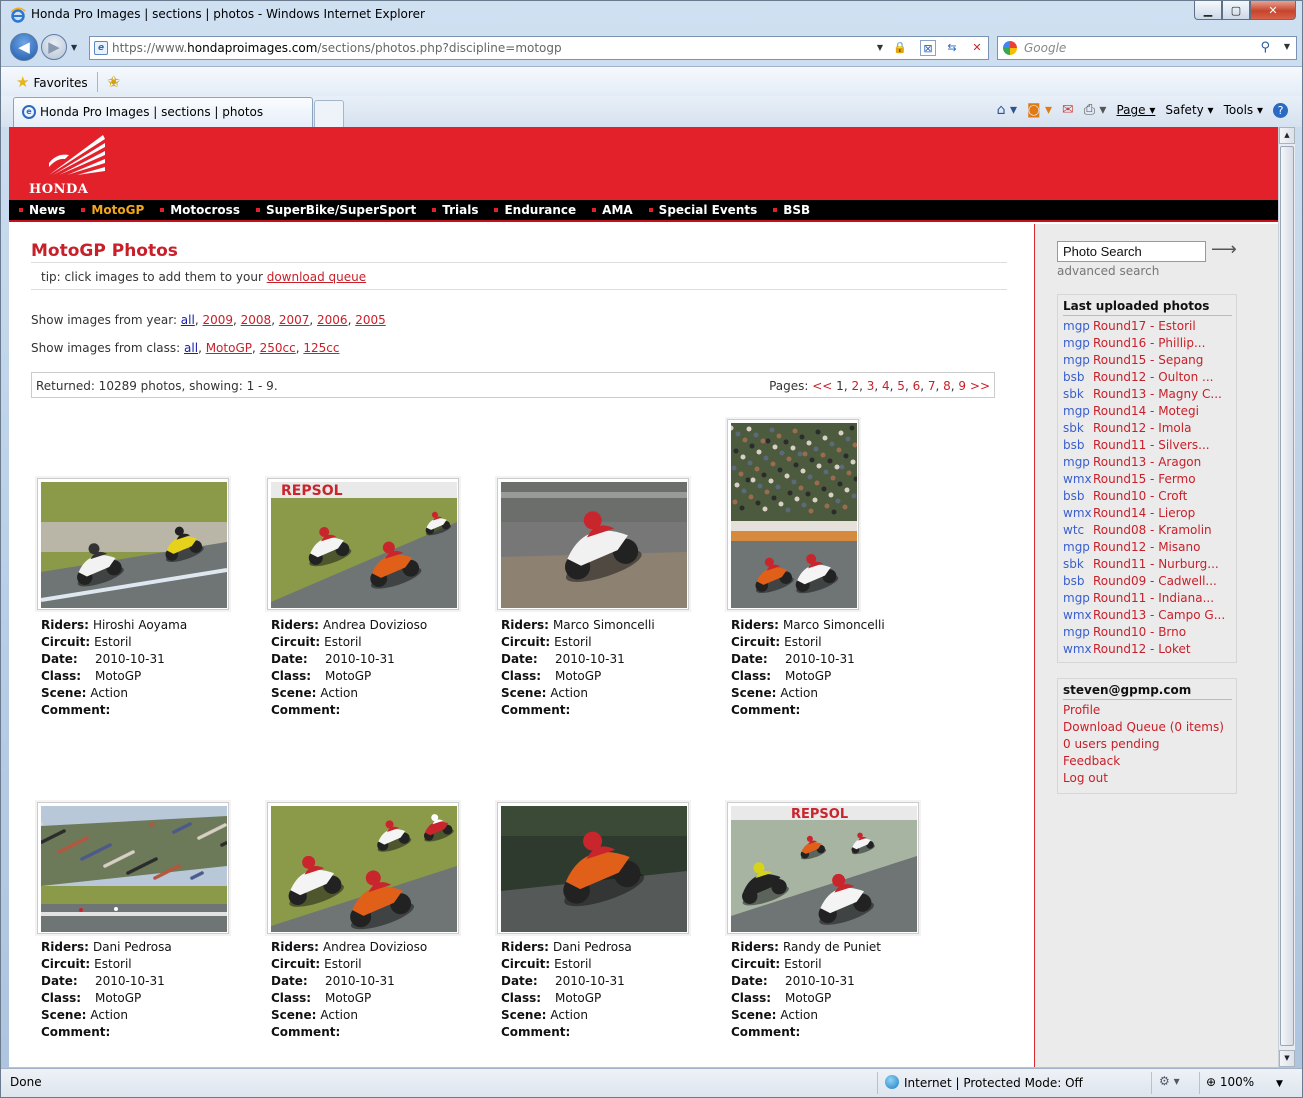 The image size is (1303, 1098). What do you see at coordinates (191, 348) in the screenshot?
I see `class-link-all: all` at bounding box center [191, 348].